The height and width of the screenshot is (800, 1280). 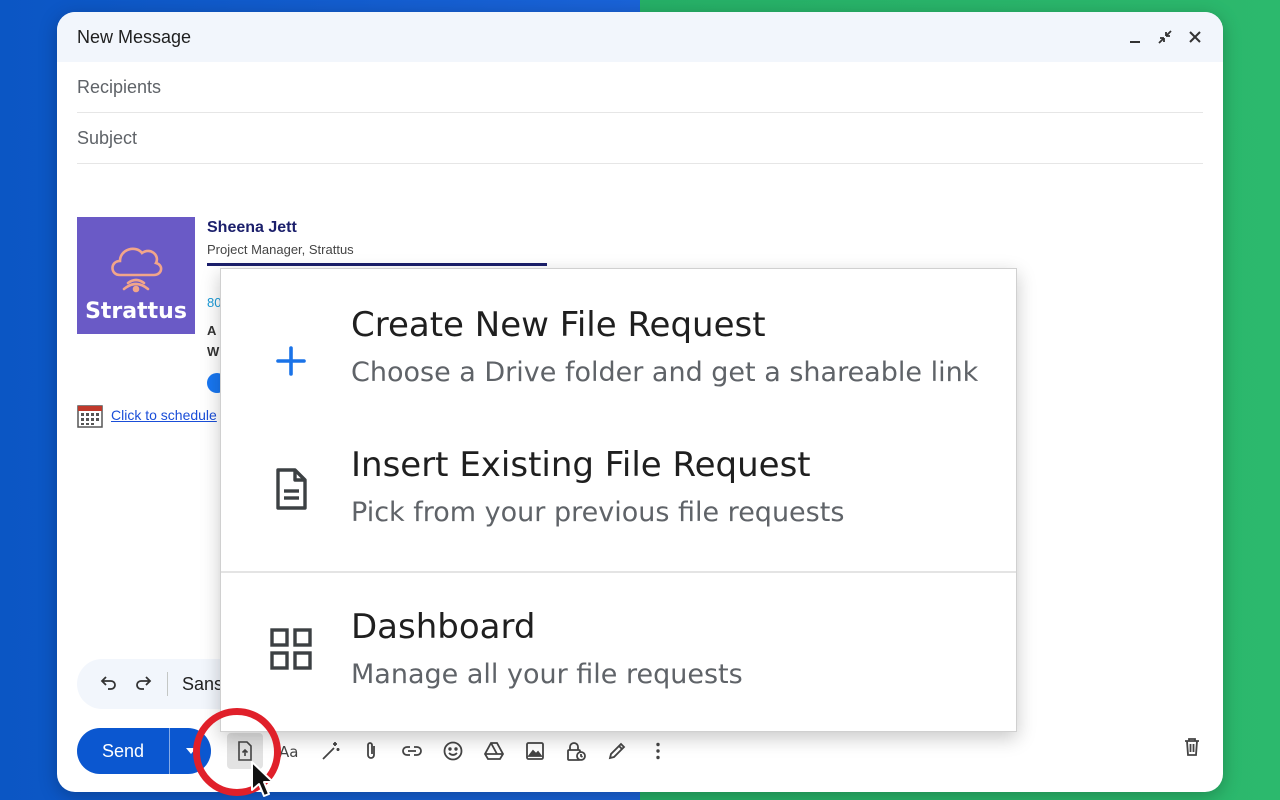 I want to click on signature-website-line: W, so click(x=213, y=351).